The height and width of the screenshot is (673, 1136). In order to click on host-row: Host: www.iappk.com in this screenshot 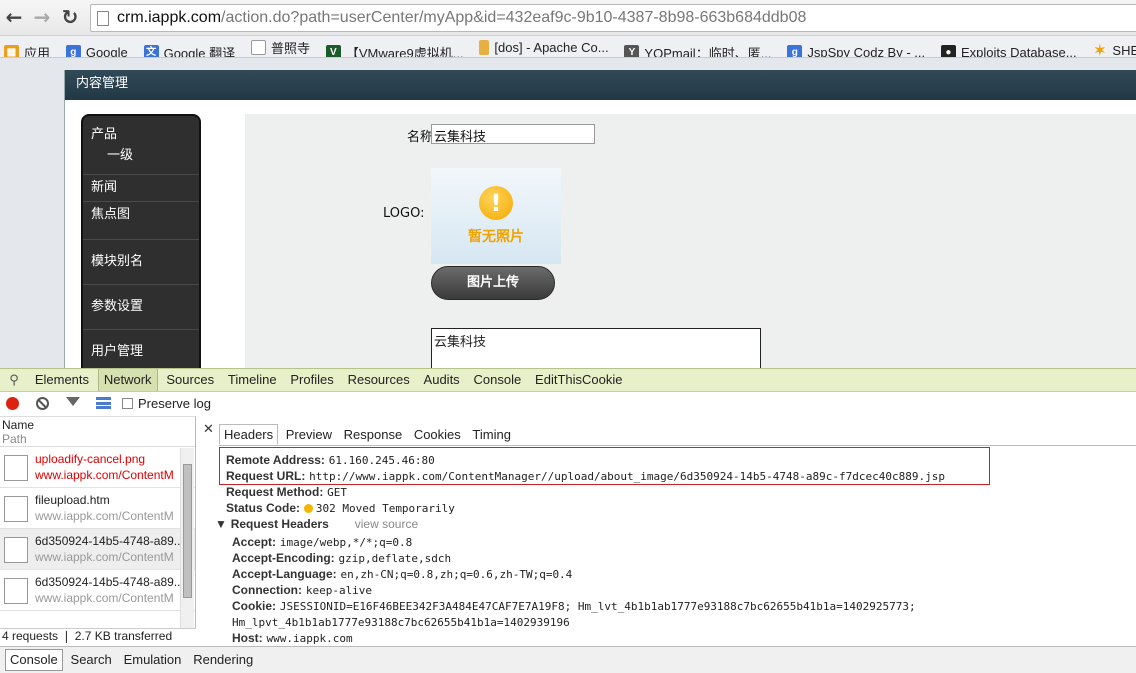, I will do `click(292, 637)`.